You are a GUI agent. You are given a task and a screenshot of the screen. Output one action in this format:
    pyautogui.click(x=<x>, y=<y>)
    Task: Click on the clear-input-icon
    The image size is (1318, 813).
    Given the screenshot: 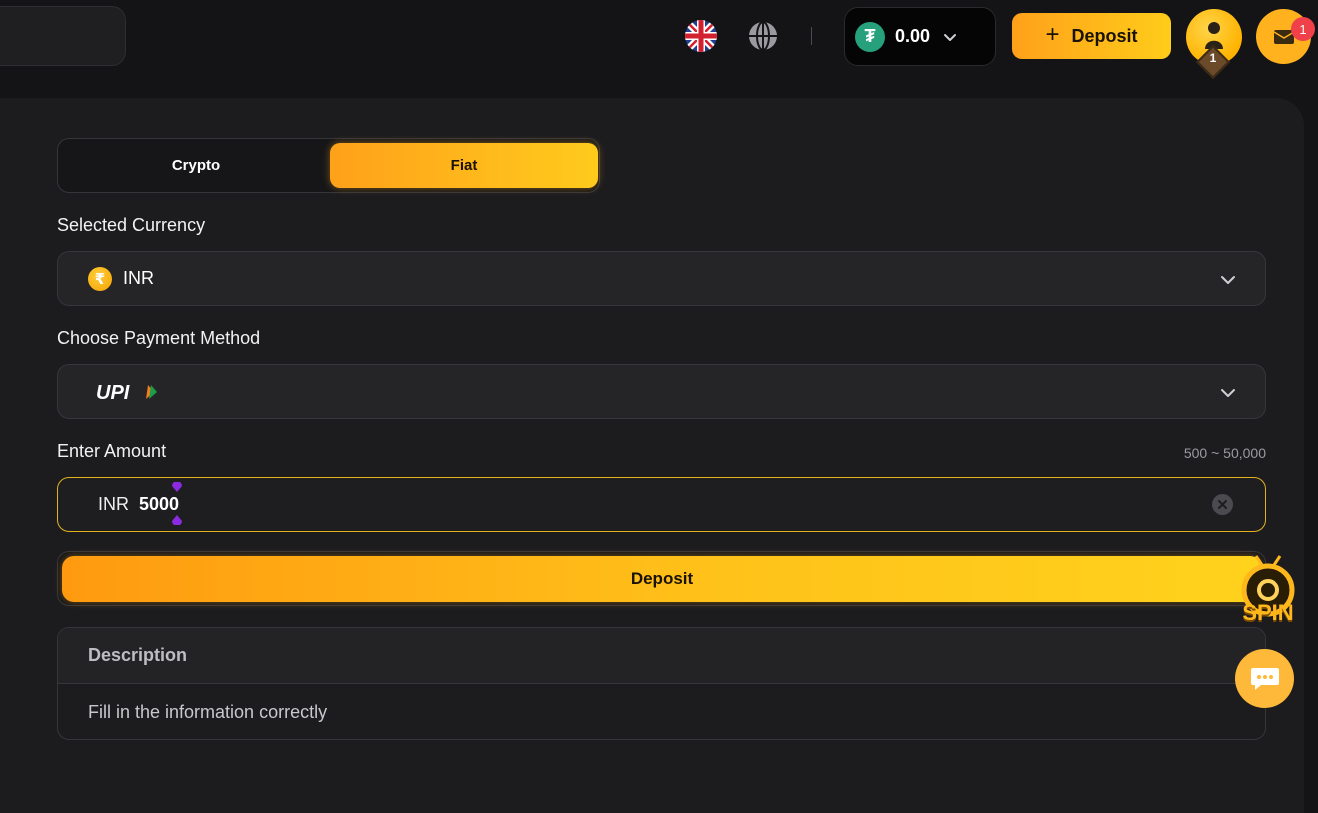 What is the action you would take?
    pyautogui.click(x=1222, y=504)
    